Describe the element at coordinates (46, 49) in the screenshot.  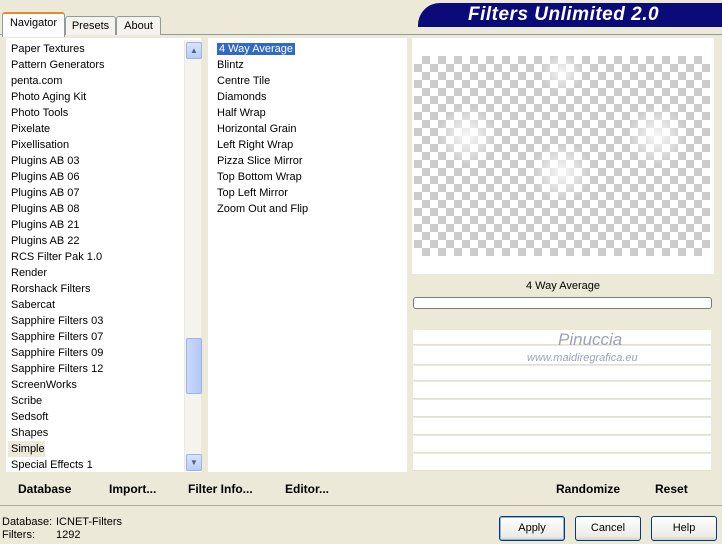
I see `category-item: Paper Textures` at that location.